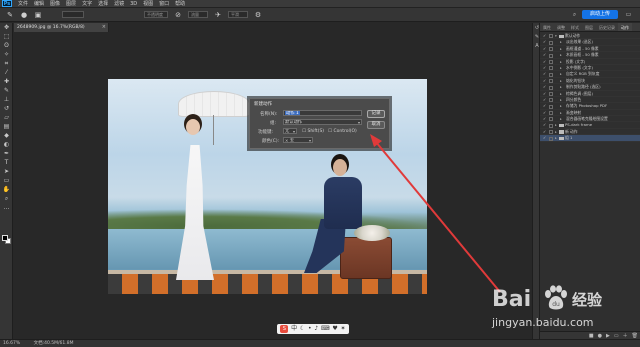 The image size is (640, 347). Describe the element at coordinates (24, 15) in the screenshot. I see `brush-preset-icon: ●` at that location.